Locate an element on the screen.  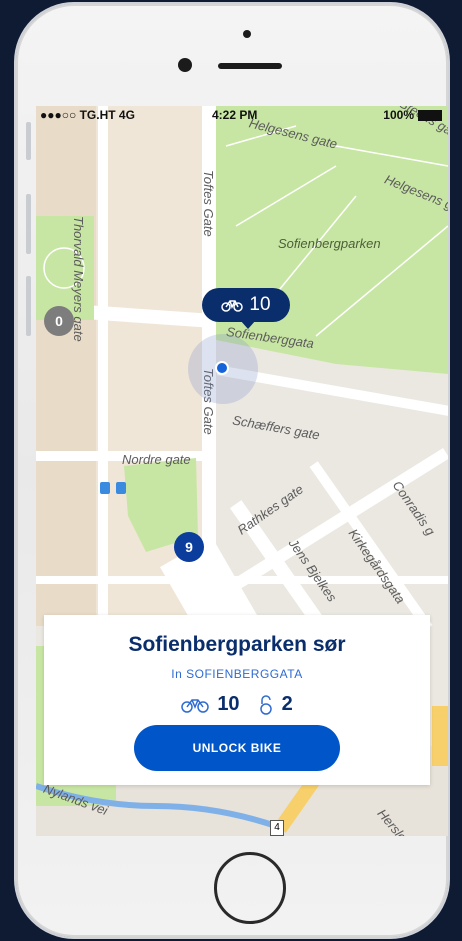
battery-status: 100% is located at coordinates (412, 115).